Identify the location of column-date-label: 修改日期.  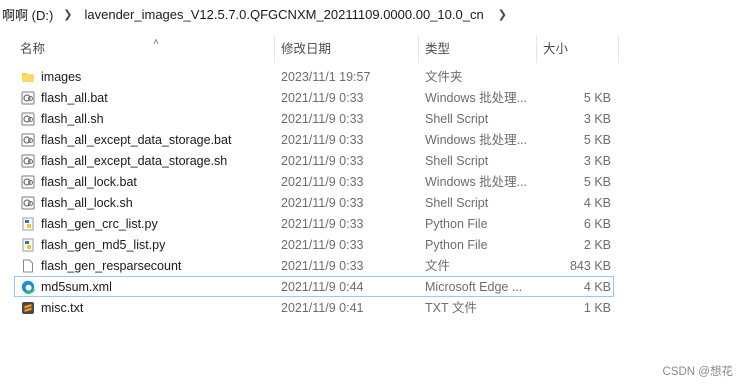
(306, 49).